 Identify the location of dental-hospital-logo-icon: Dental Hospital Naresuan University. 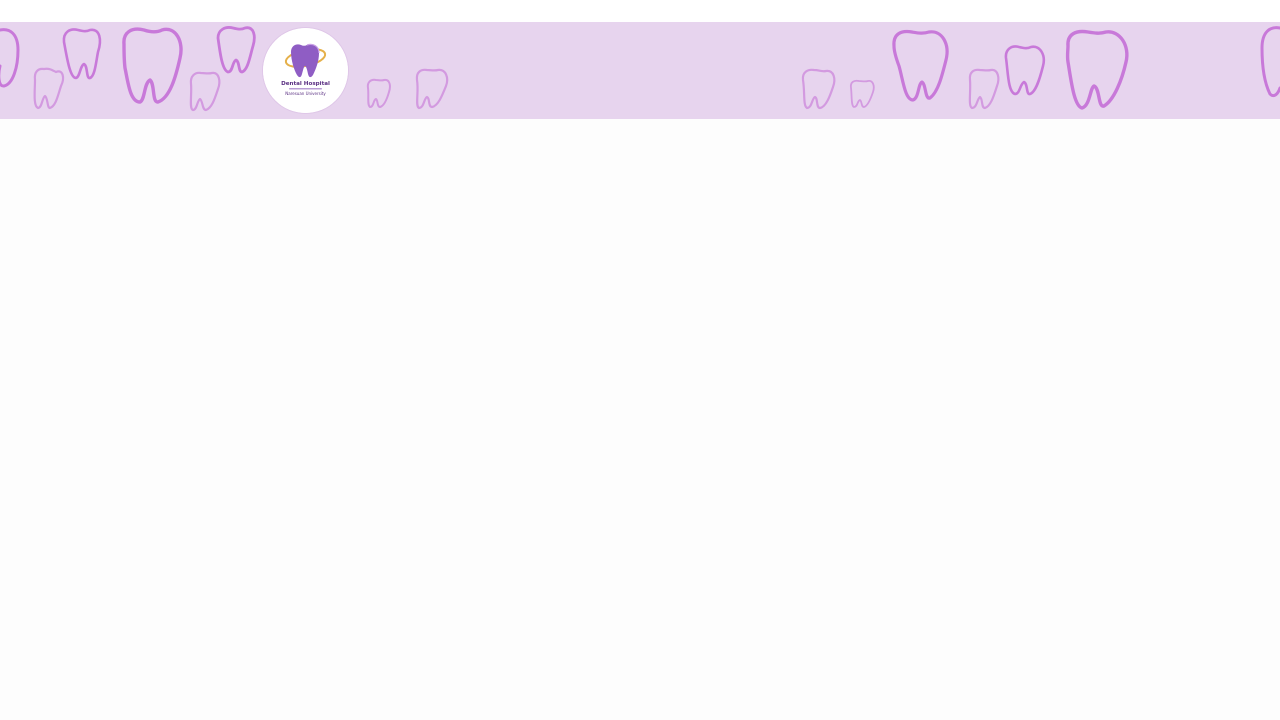
(305, 70).